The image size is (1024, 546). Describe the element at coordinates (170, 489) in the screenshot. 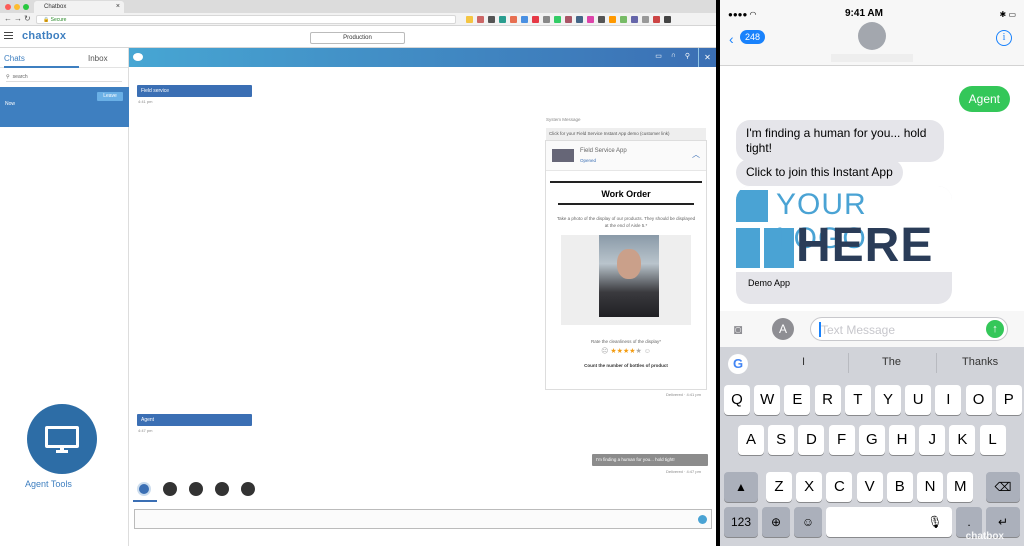

I see `messages-icon` at that location.